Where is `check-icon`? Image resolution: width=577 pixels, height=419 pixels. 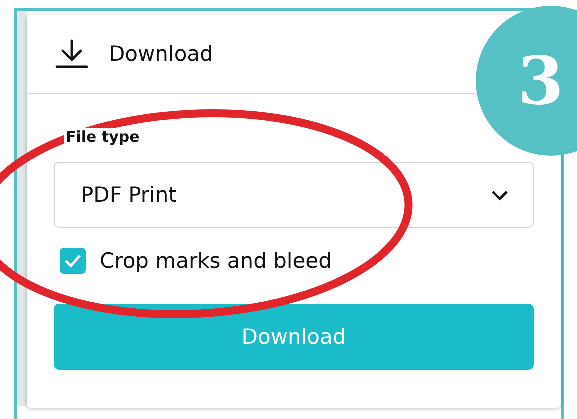 check-icon is located at coordinates (73, 261).